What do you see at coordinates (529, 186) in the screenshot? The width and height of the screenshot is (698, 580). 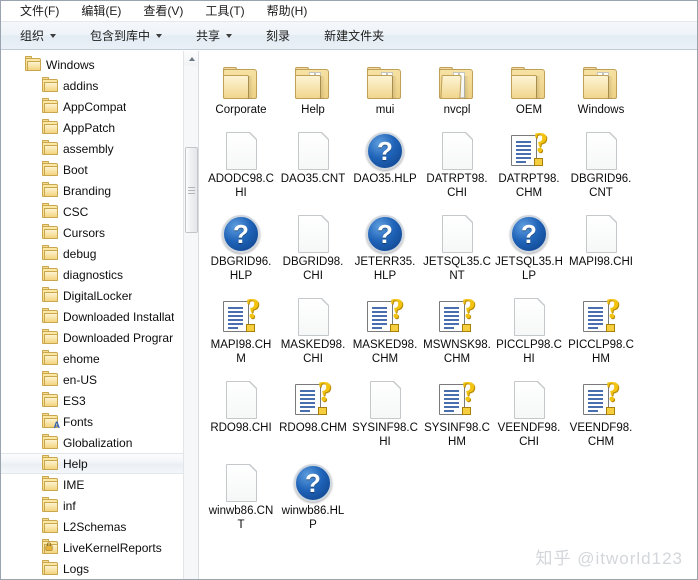 I see `file-item-label: DATRPT98.CHM` at bounding box center [529, 186].